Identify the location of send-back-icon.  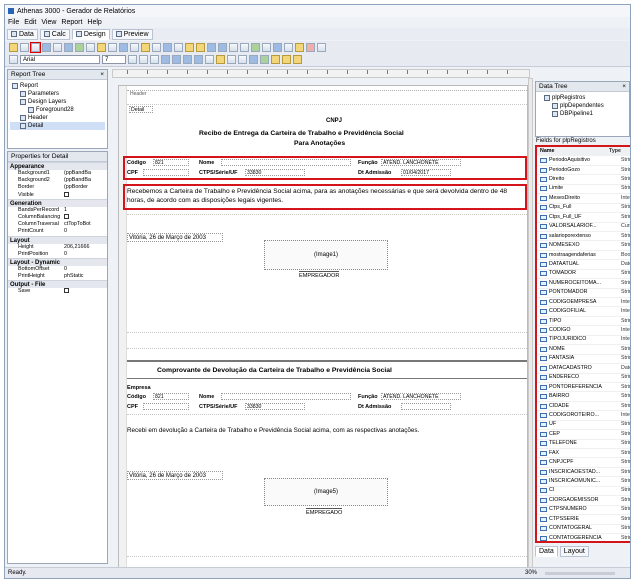
(200, 47).